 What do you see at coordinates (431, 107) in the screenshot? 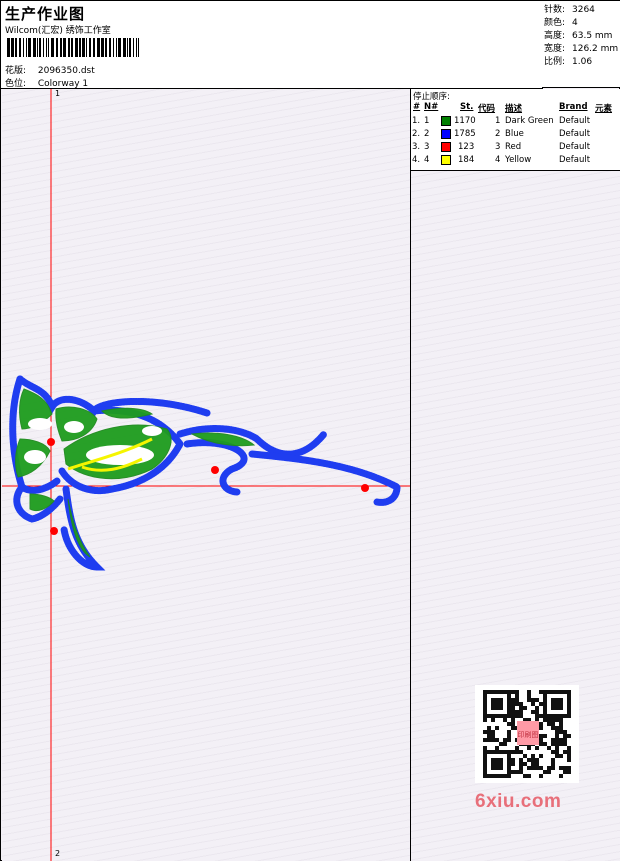
I see `col-header-needle: N#` at bounding box center [431, 107].